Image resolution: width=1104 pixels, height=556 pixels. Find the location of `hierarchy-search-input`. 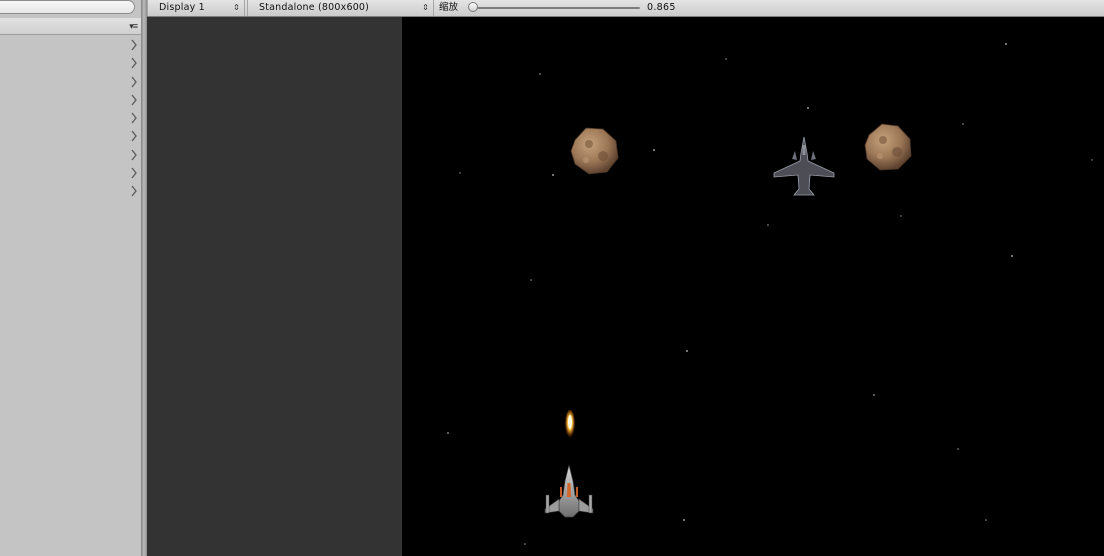

hierarchy-search-input is located at coordinates (67, 7).